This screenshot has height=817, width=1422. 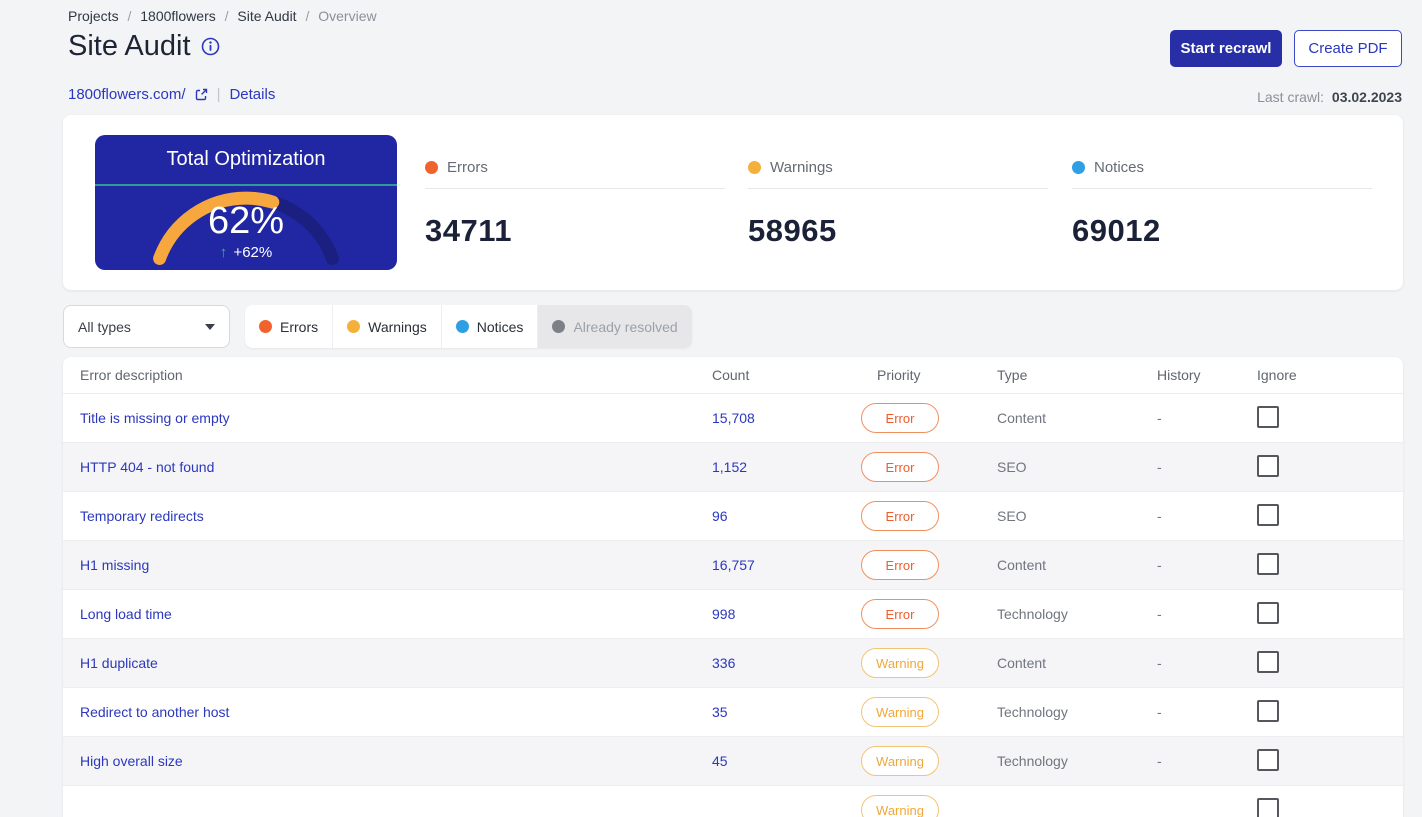 I want to click on issue-type: Content, so click(x=1068, y=418).